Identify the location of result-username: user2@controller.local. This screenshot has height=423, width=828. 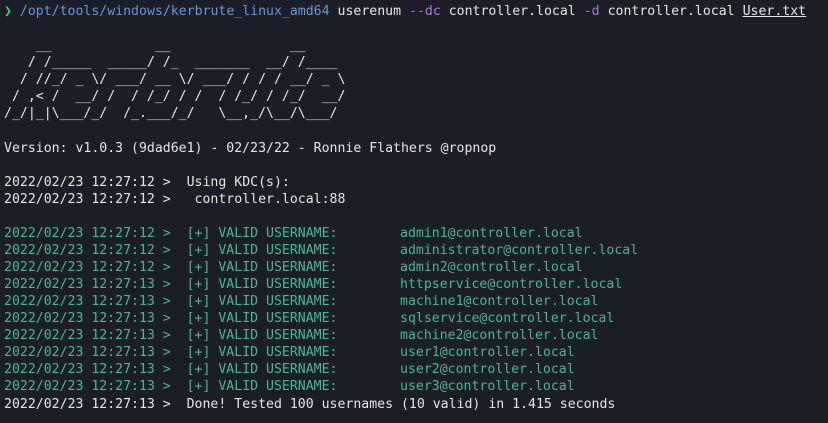
(487, 369).